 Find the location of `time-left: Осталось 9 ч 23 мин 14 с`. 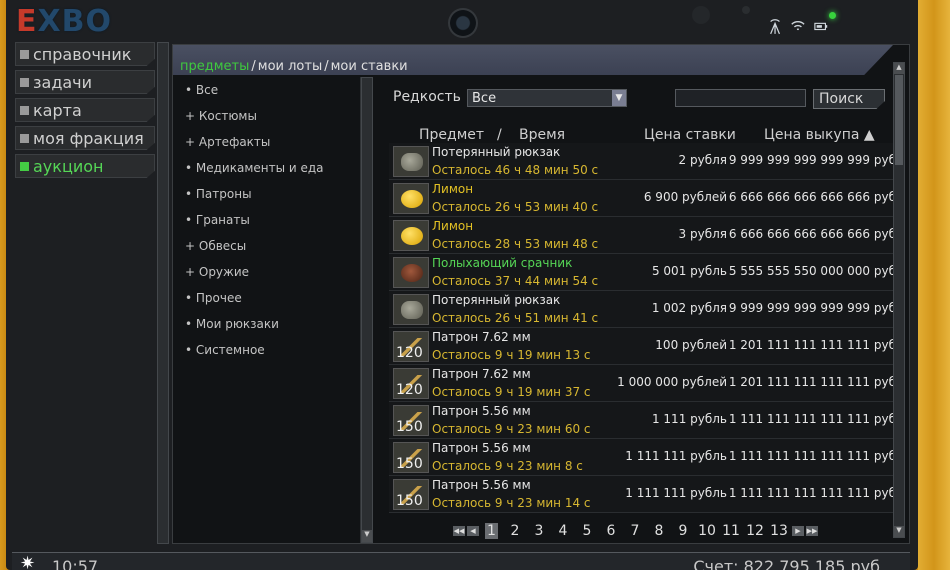

time-left: Осталось 9 ч 23 мин 14 с is located at coordinates (511, 503).